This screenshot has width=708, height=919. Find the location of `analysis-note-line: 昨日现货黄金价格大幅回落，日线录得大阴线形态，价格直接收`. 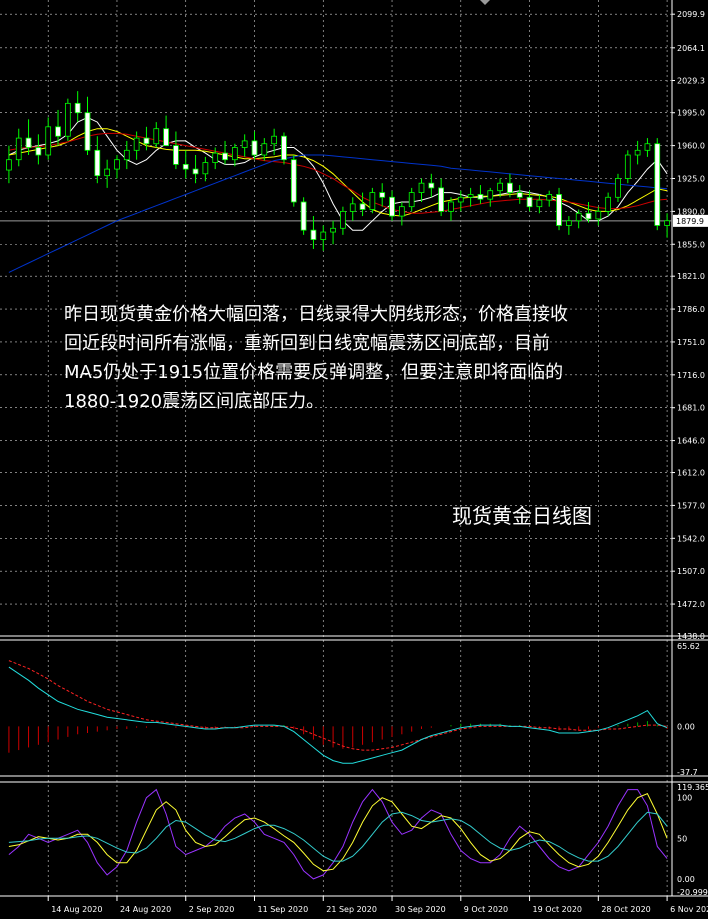

analysis-note-line: 昨日现货黄金价格大幅回落，日线录得大阴线形态，价格直接收 is located at coordinates (316, 314).